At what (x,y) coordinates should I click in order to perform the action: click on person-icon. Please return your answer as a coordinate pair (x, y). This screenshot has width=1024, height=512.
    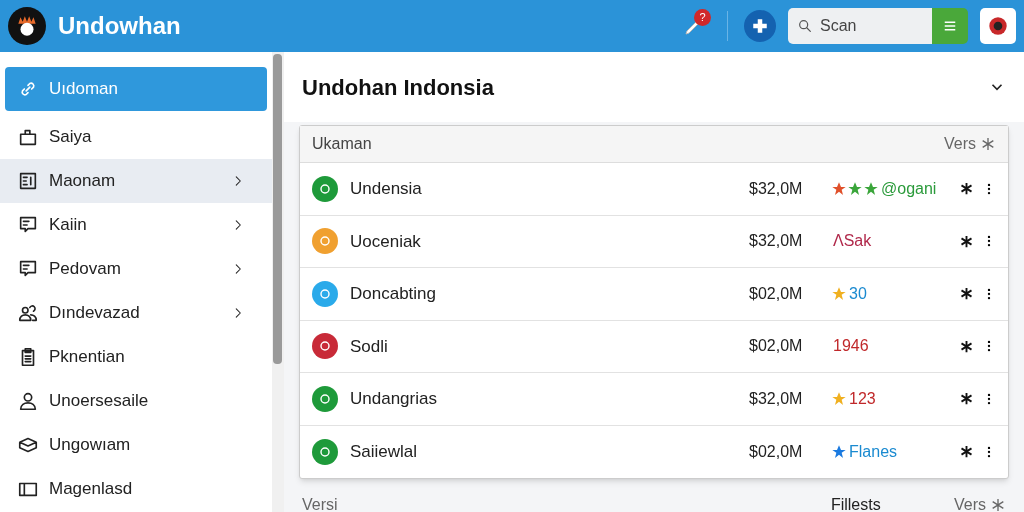
    Looking at the image, I should click on (28, 401).